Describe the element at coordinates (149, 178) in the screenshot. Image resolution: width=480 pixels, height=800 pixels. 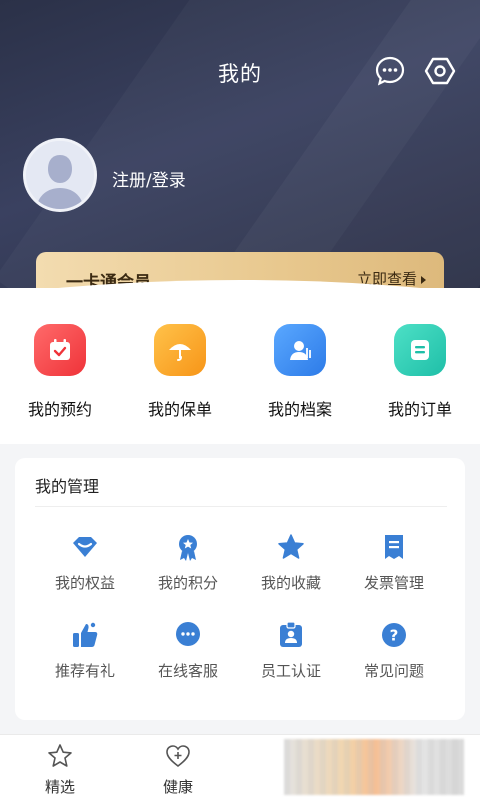
I see `login-register-link: 注册/登录` at that location.